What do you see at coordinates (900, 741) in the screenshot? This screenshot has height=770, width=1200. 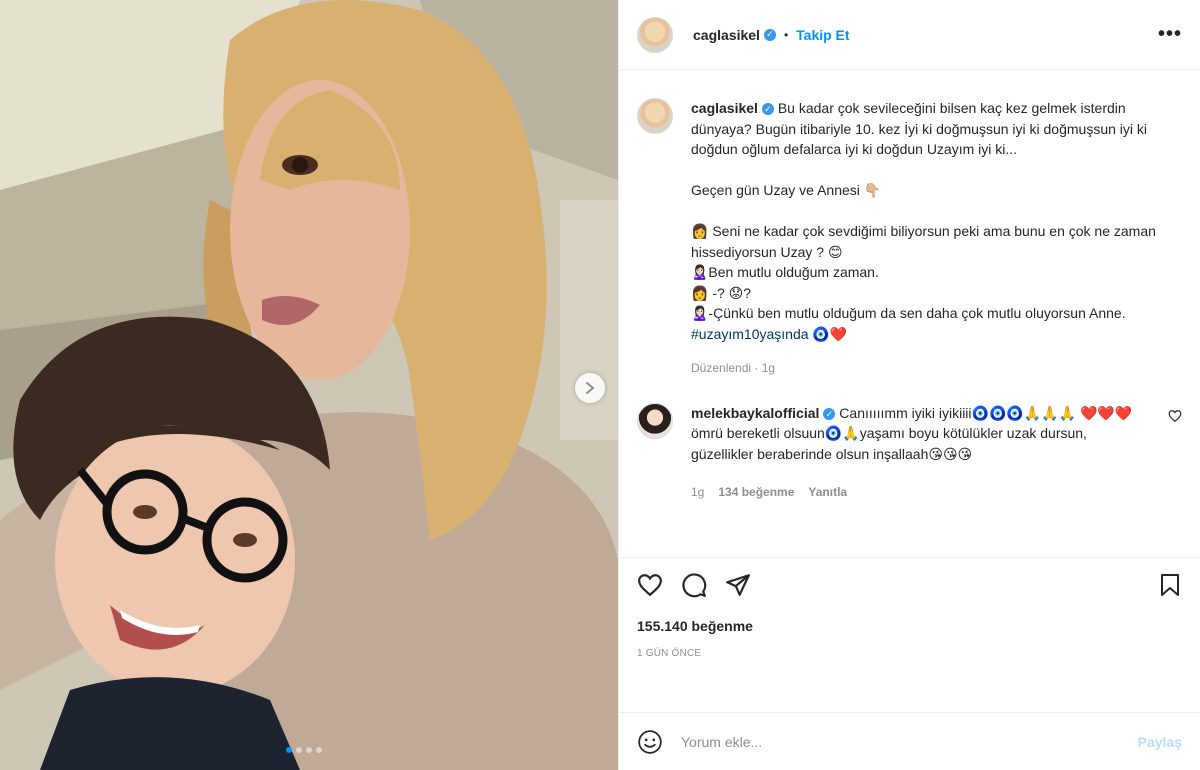 I see `comment-input` at bounding box center [900, 741].